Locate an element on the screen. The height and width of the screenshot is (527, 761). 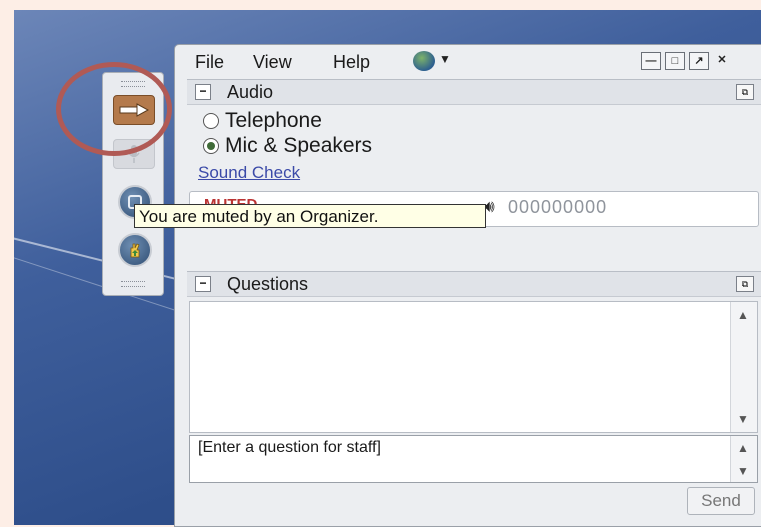
highlight-circle is located at coordinates (114, 109).